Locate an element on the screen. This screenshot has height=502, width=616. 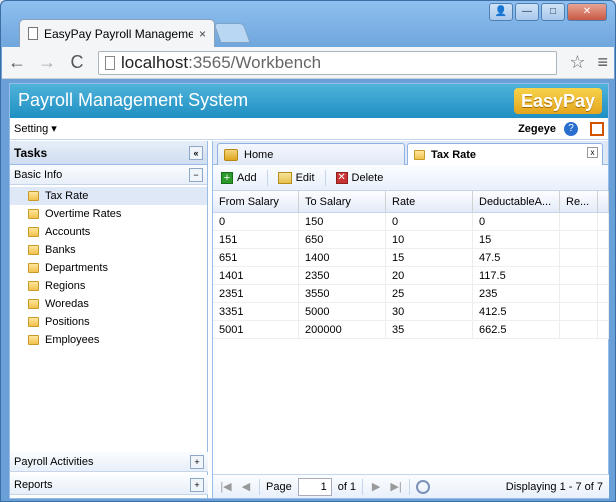
page-count: of 1 is located at coordinates (347, 486).